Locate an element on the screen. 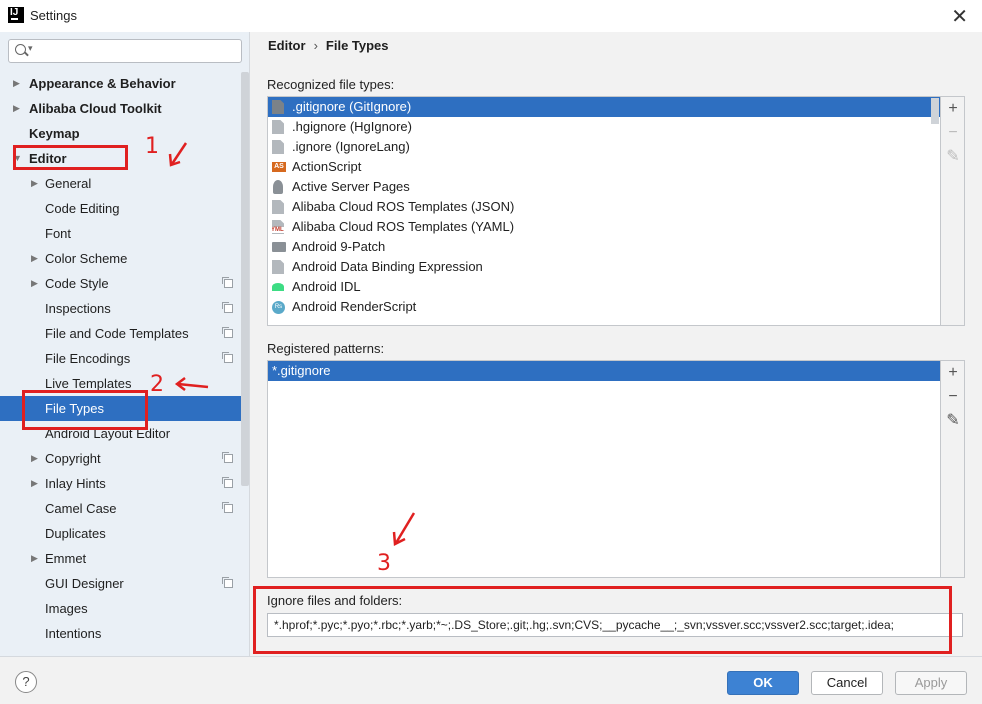 This screenshot has height=704, width=982. sidebar-item-label: Code Editing is located at coordinates (82, 208).